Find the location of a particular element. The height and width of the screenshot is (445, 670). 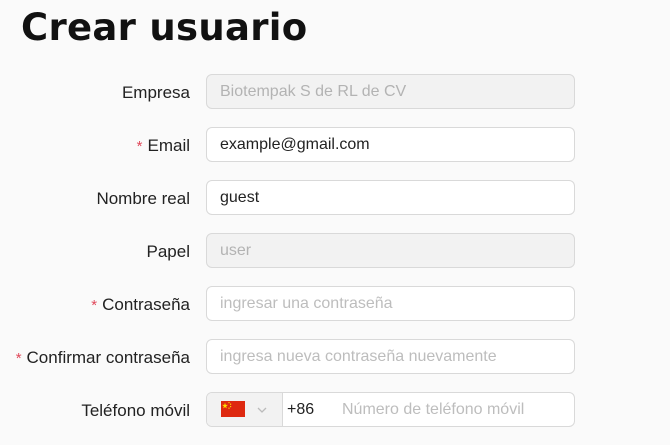

form-row-empresa: Empresa Biotempak S de RL de CV is located at coordinates (335, 93).